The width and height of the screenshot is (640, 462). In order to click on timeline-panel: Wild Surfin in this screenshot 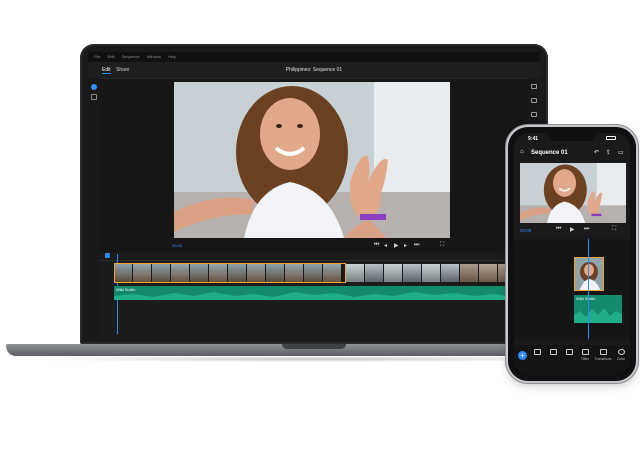, I will do `click(314, 295)`.